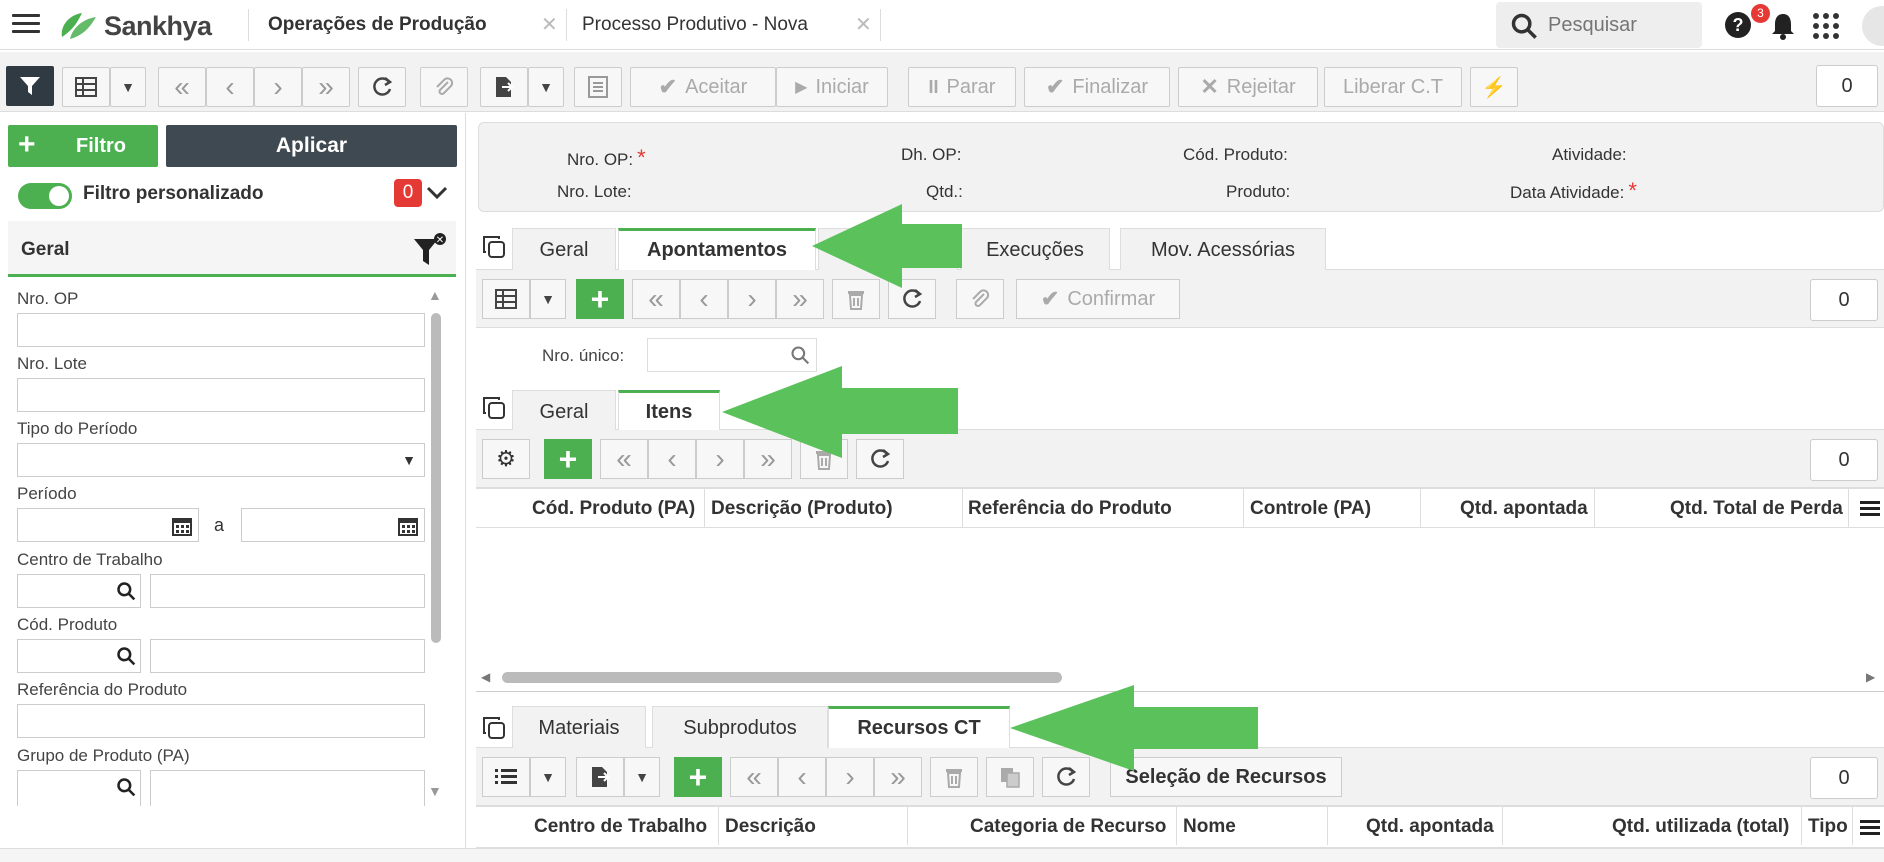  What do you see at coordinates (1209, 827) in the screenshot?
I see `col-nome: Nome` at bounding box center [1209, 827].